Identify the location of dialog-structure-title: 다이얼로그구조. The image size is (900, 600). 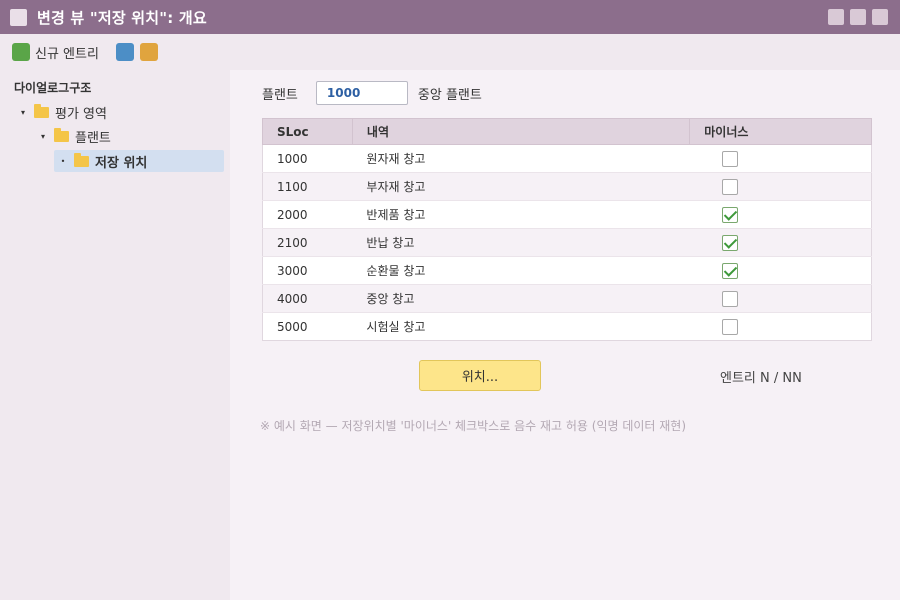
(53, 88).